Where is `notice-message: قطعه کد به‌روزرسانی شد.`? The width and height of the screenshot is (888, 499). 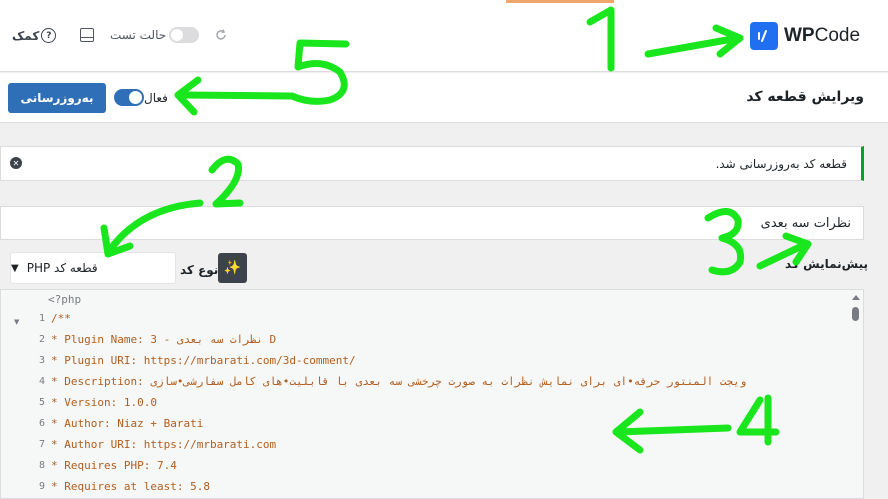 notice-message: قطعه کد به‌روزرسانی شد. is located at coordinates (781, 164).